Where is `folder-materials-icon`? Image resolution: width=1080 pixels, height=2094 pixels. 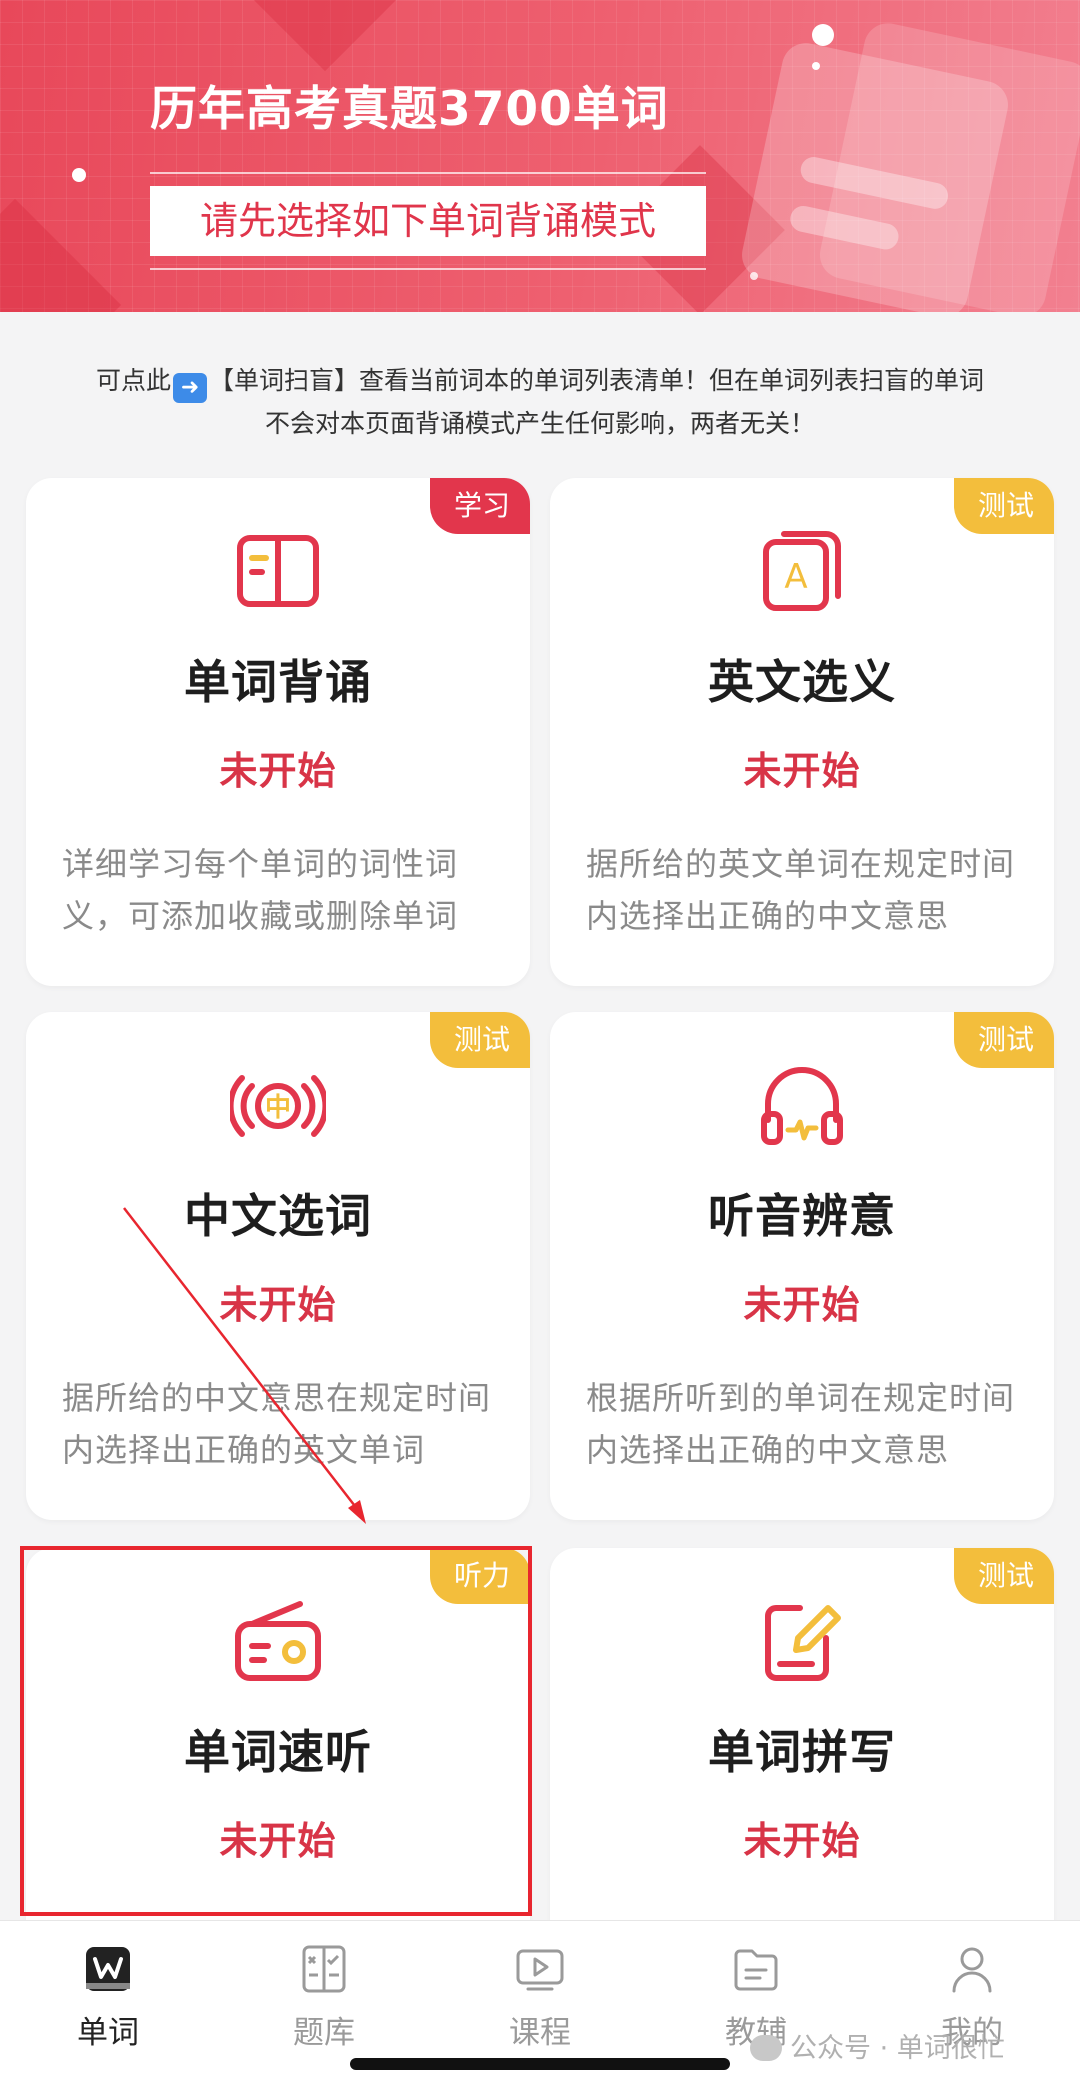
folder-materials-icon is located at coordinates (756, 1969).